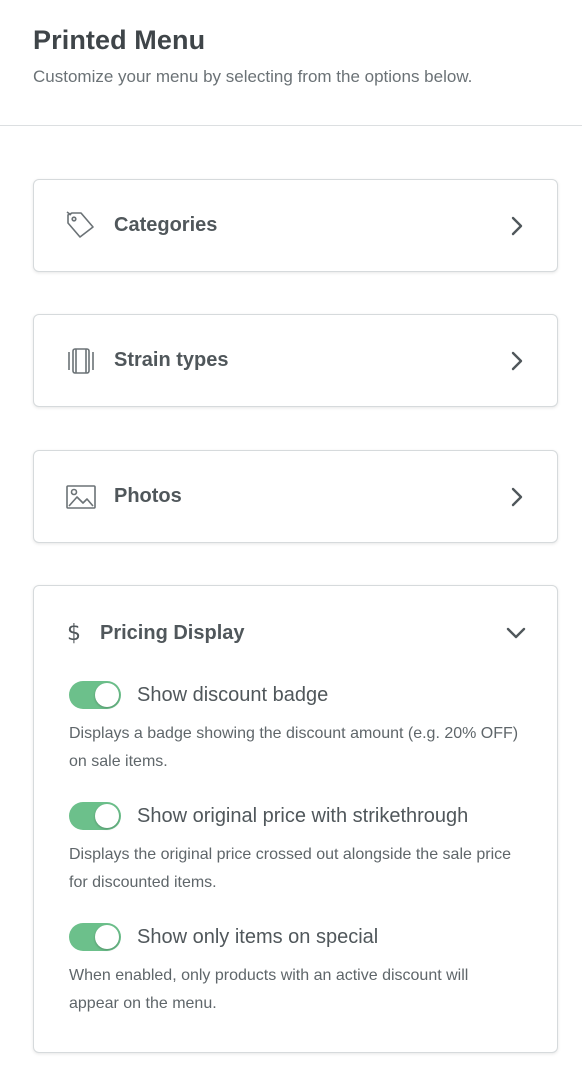 This screenshot has height=1074, width=582. Describe the element at coordinates (81, 226) in the screenshot. I see `tag-icon` at that location.